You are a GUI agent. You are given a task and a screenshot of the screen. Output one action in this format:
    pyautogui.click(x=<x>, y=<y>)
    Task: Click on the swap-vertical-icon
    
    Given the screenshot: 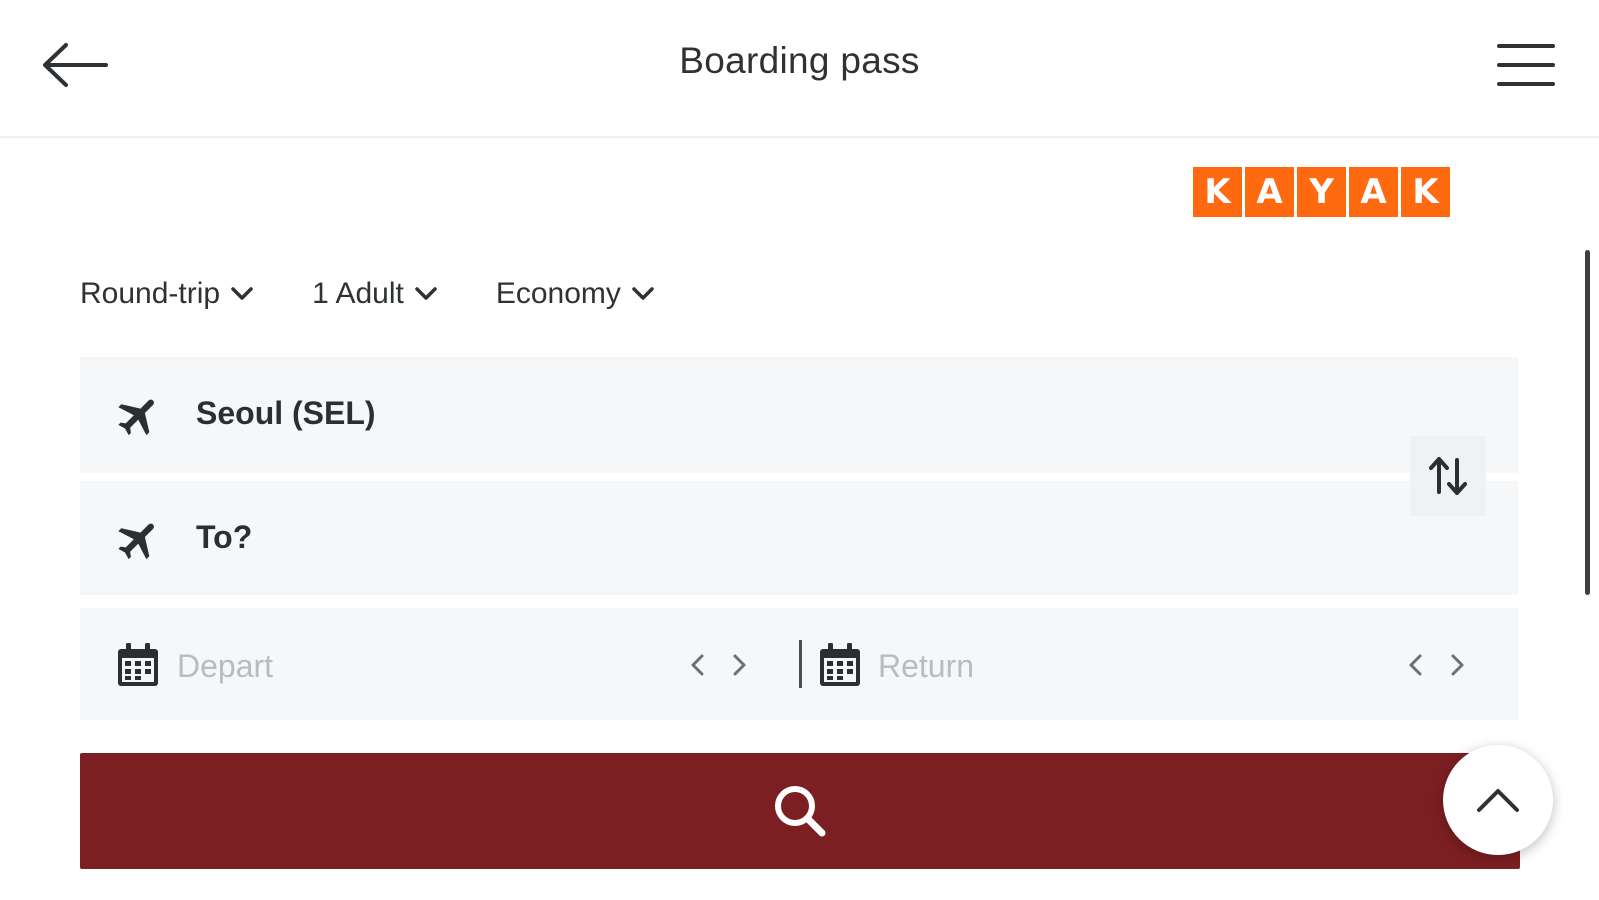 What is the action you would take?
    pyautogui.click(x=1448, y=476)
    